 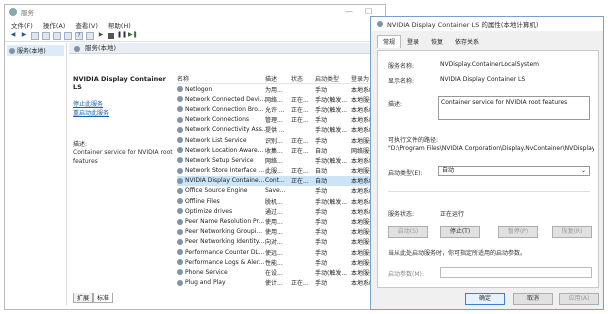 I want to click on service-startup-cell: 手动, so click(x=321, y=90).